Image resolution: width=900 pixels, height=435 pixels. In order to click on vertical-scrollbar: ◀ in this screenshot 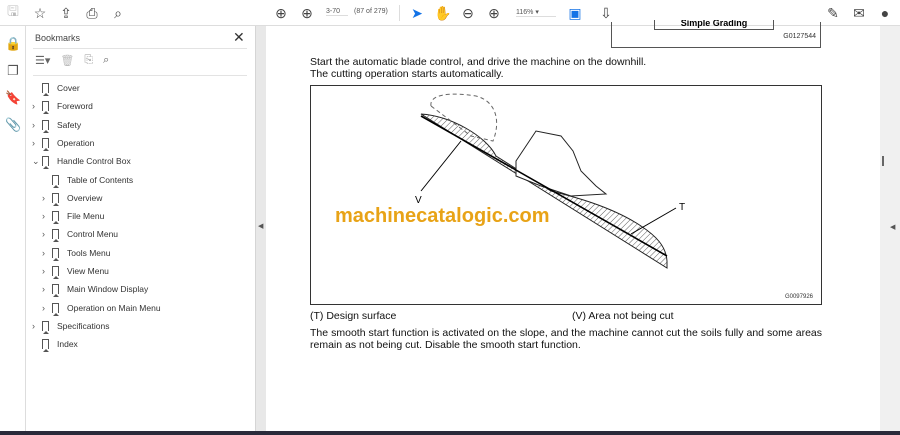, I will do `click(890, 228)`.